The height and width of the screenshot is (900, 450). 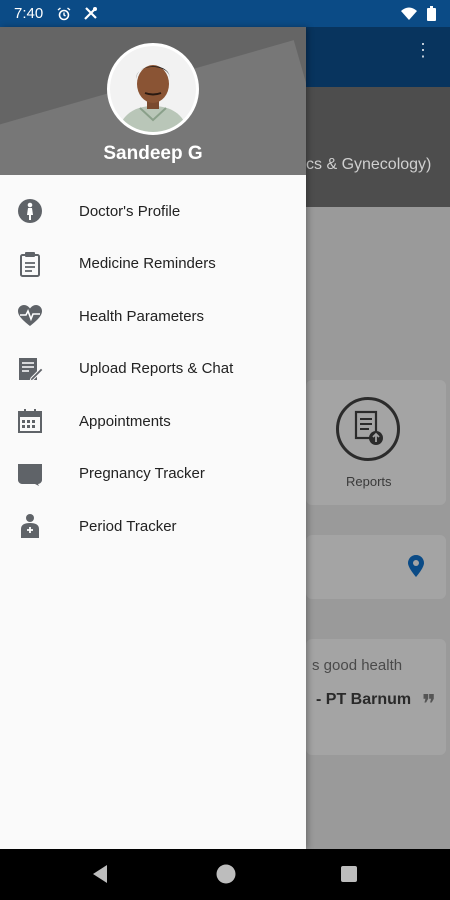 I want to click on status-bar: 7:40, so click(x=225, y=13).